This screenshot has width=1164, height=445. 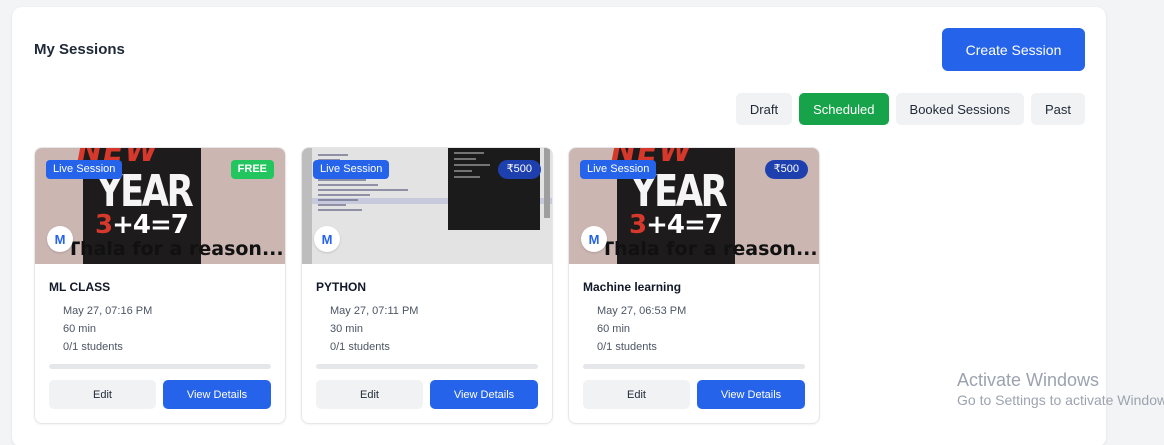 What do you see at coordinates (844, 109) in the screenshot?
I see `filter-scheduled: Scheduled` at bounding box center [844, 109].